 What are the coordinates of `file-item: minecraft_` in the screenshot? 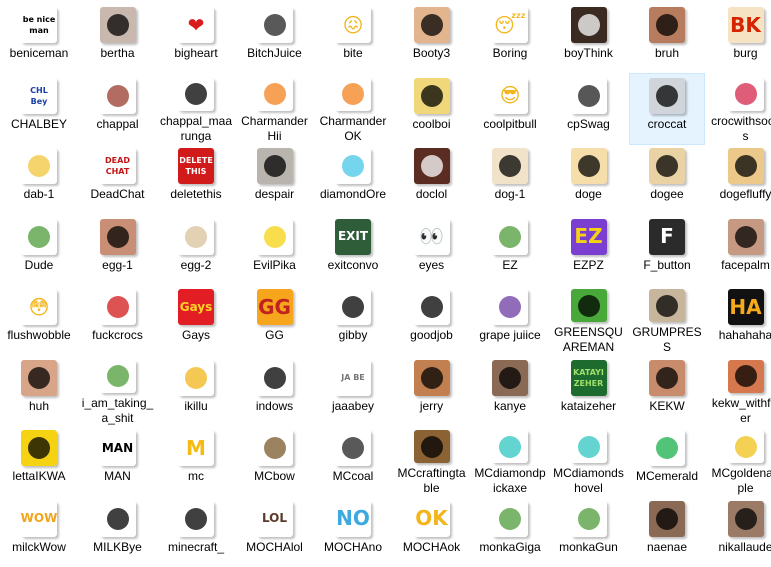 It's located at (196, 532).